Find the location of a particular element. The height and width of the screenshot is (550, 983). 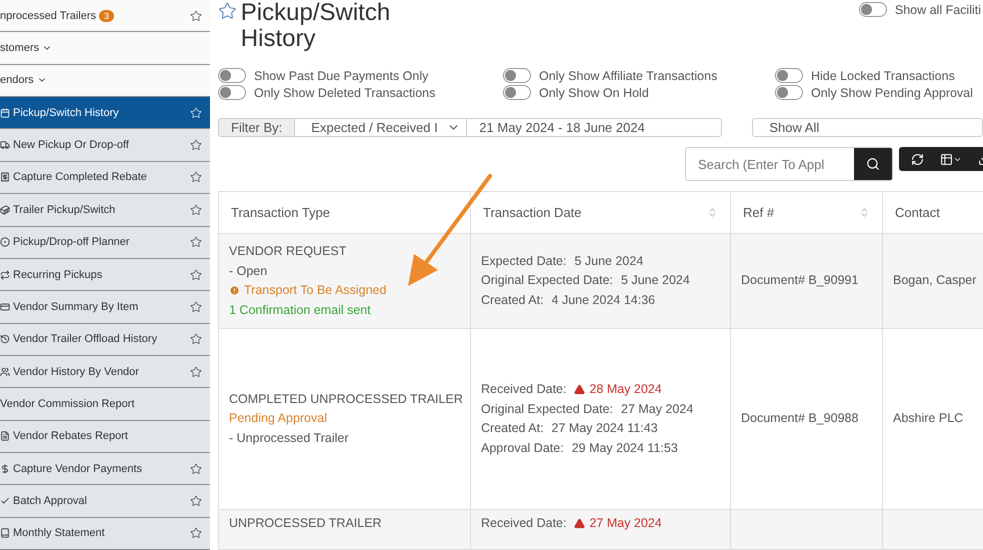

toggle-label: Only Show On Hold is located at coordinates (594, 93).